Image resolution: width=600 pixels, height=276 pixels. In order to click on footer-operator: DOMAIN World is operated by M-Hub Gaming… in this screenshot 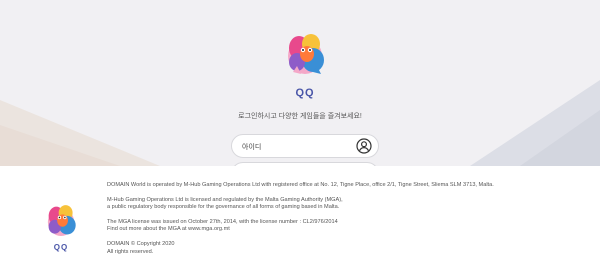, I will do `click(300, 185)`.